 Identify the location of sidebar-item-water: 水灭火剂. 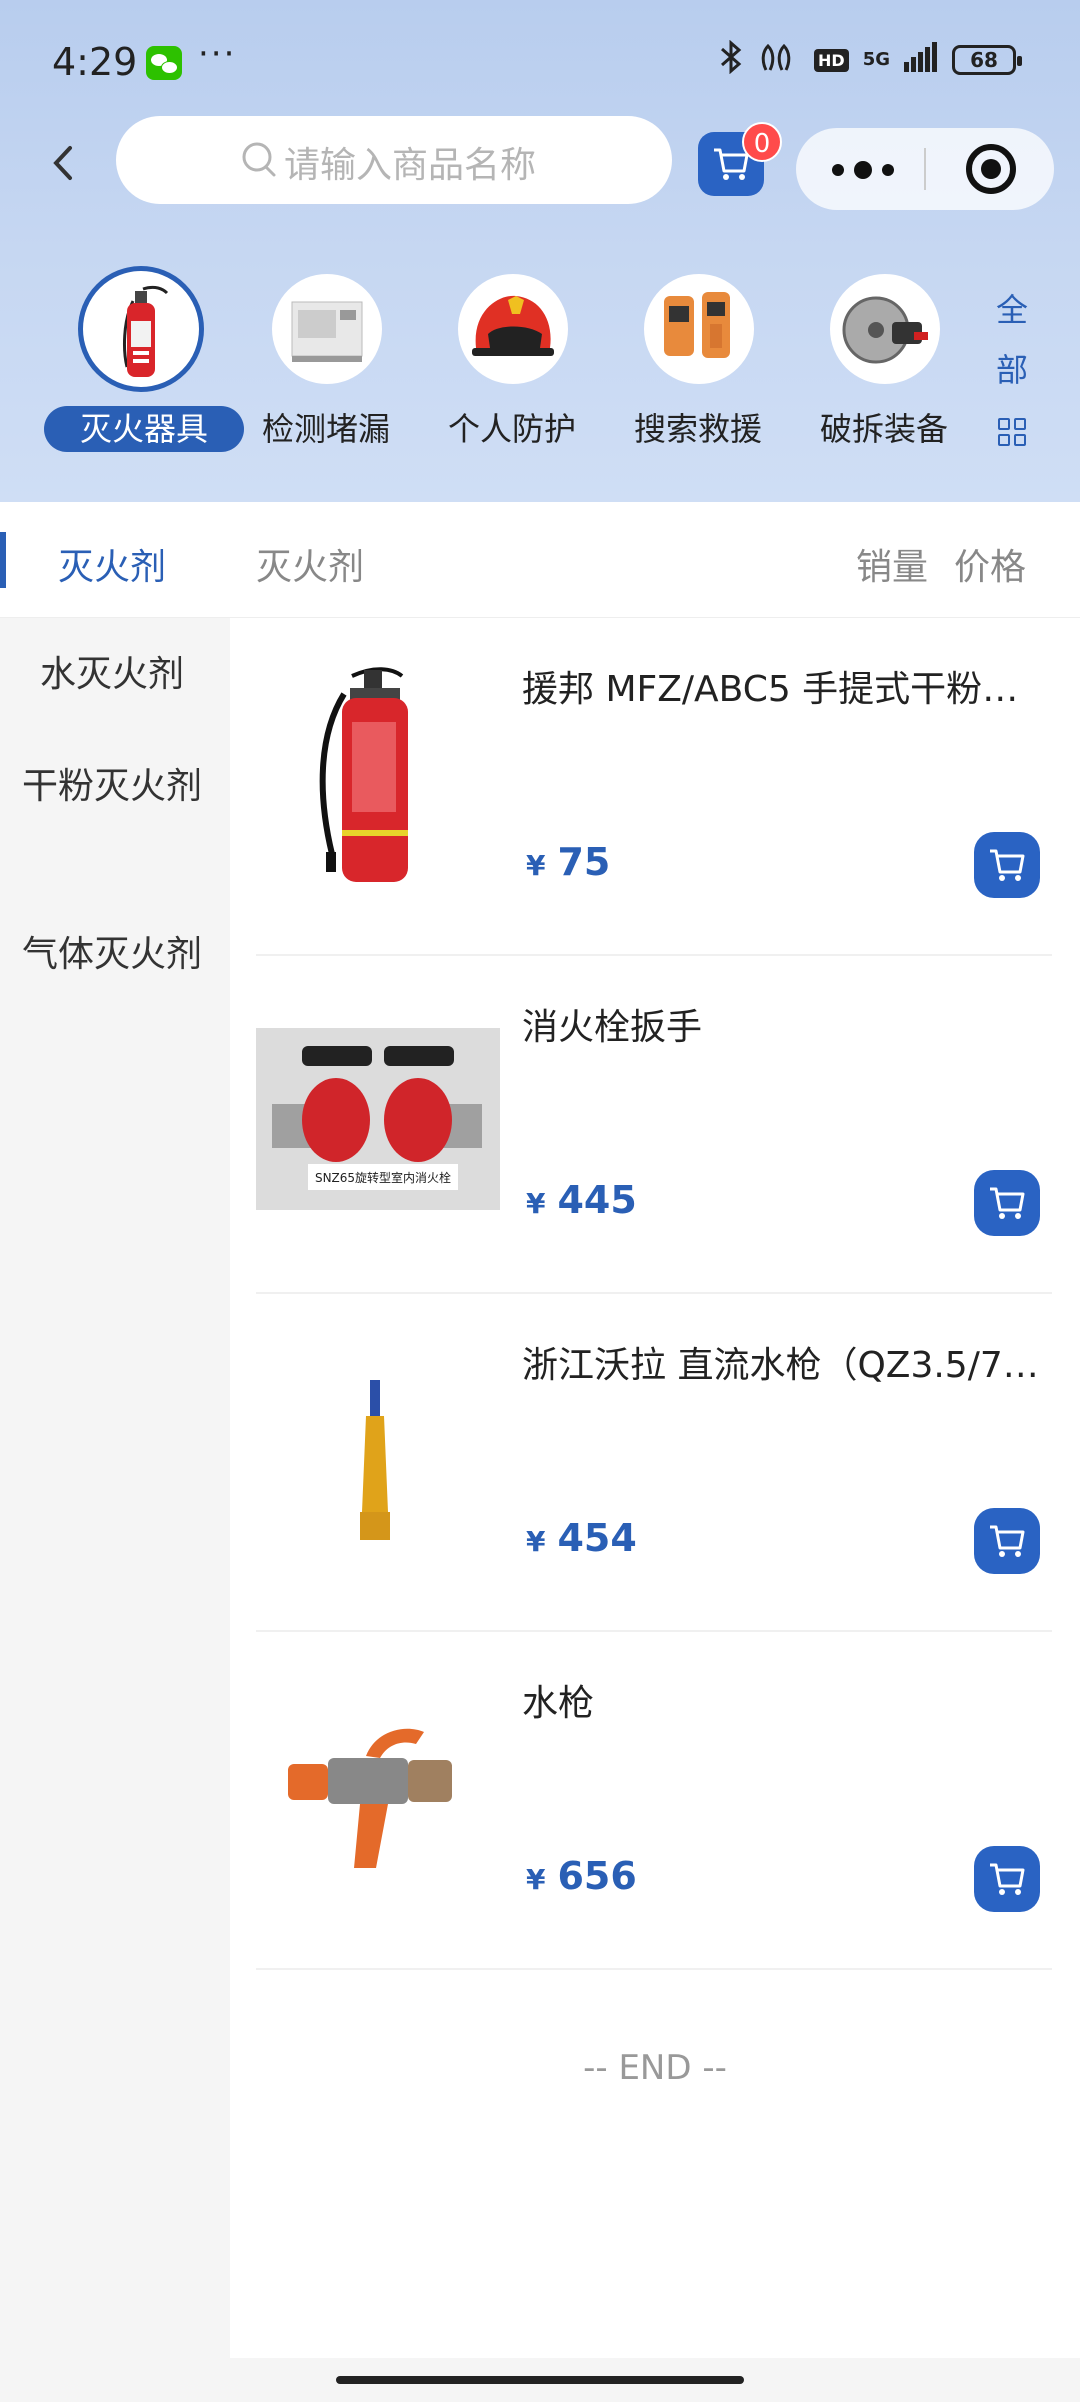
(135, 675).